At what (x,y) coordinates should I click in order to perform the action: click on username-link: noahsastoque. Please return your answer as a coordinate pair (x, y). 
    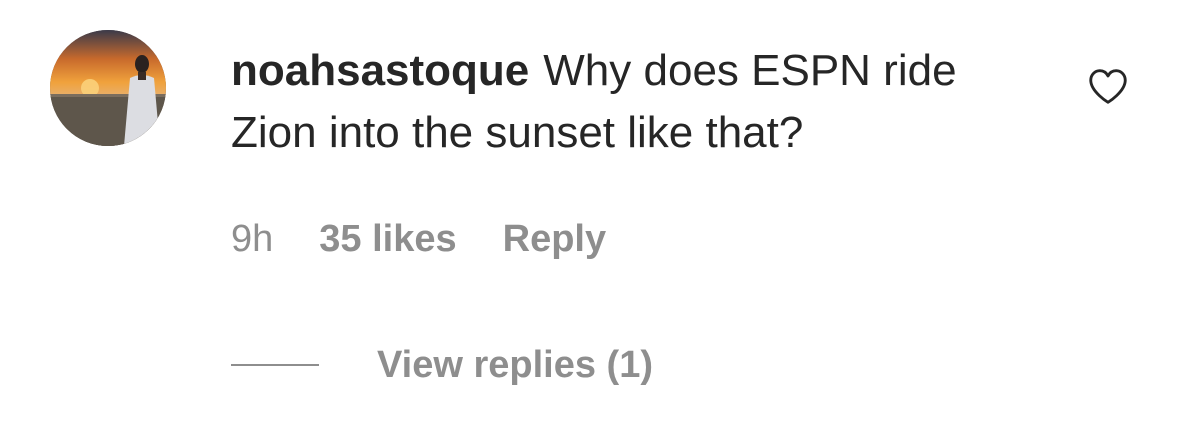
    Looking at the image, I should click on (380, 70).